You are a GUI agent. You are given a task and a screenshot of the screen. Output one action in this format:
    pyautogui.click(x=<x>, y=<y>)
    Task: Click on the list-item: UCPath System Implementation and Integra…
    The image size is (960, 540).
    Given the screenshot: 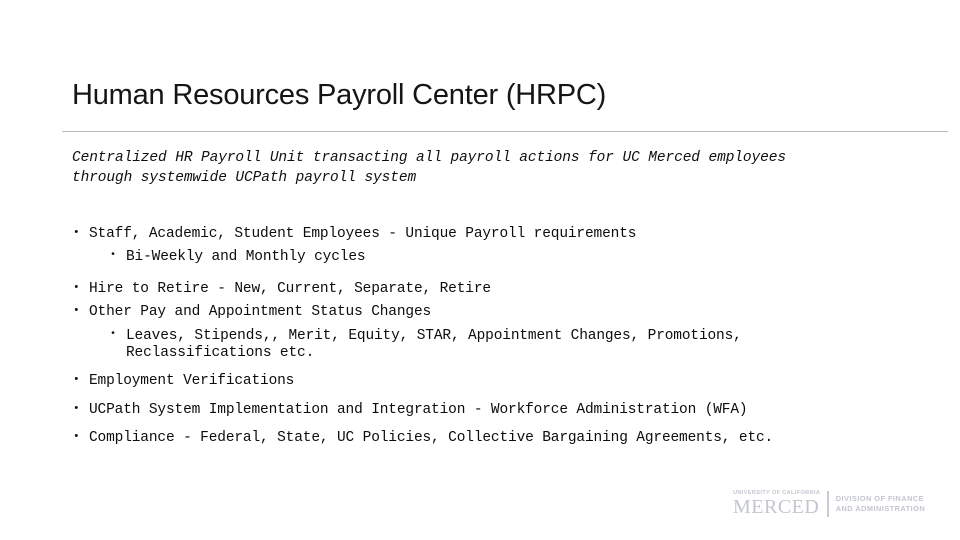 What is the action you would take?
    pyautogui.click(x=492, y=410)
    